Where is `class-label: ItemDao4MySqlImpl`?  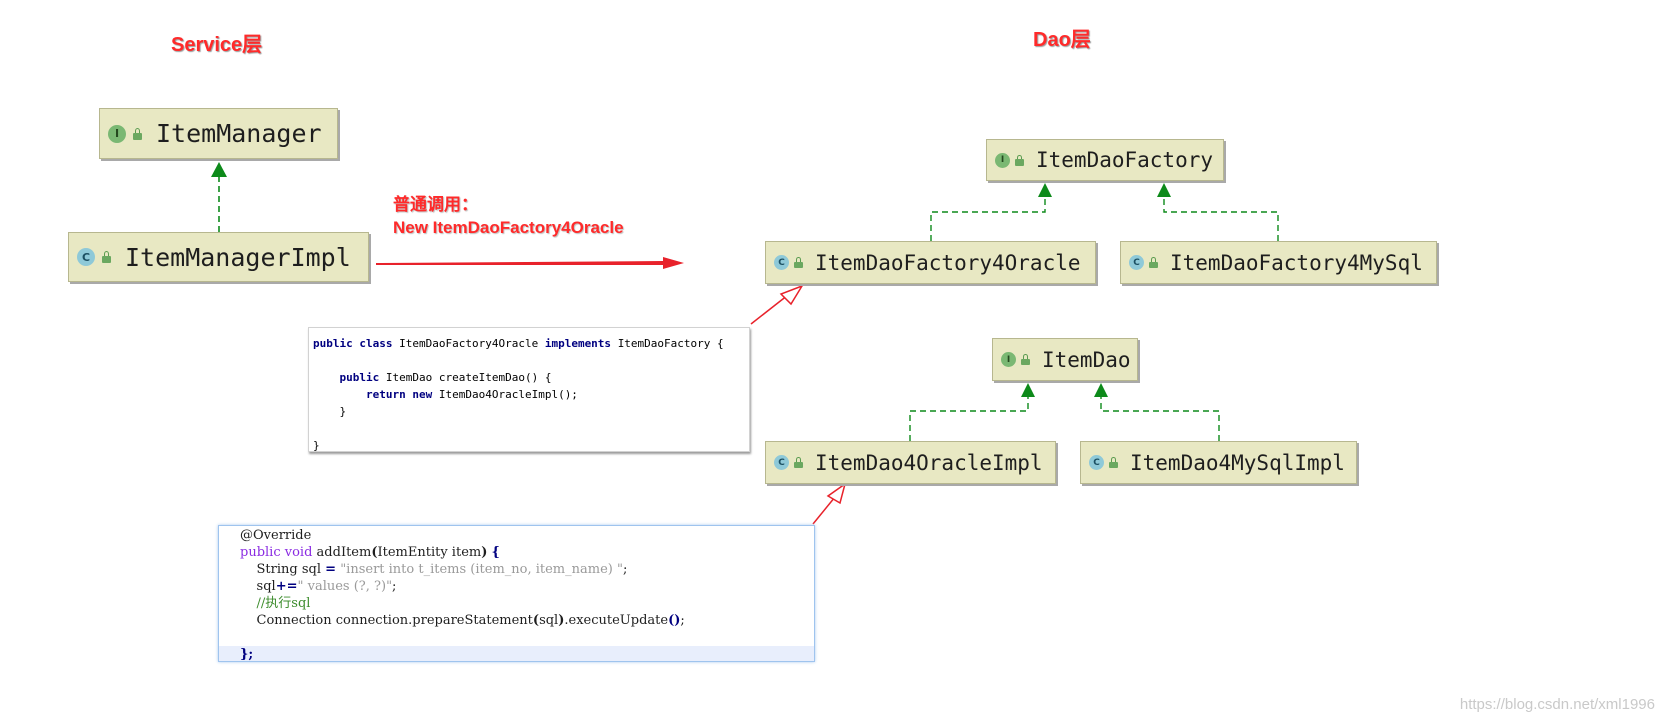 class-label: ItemDao4MySqlImpl is located at coordinates (1237, 462).